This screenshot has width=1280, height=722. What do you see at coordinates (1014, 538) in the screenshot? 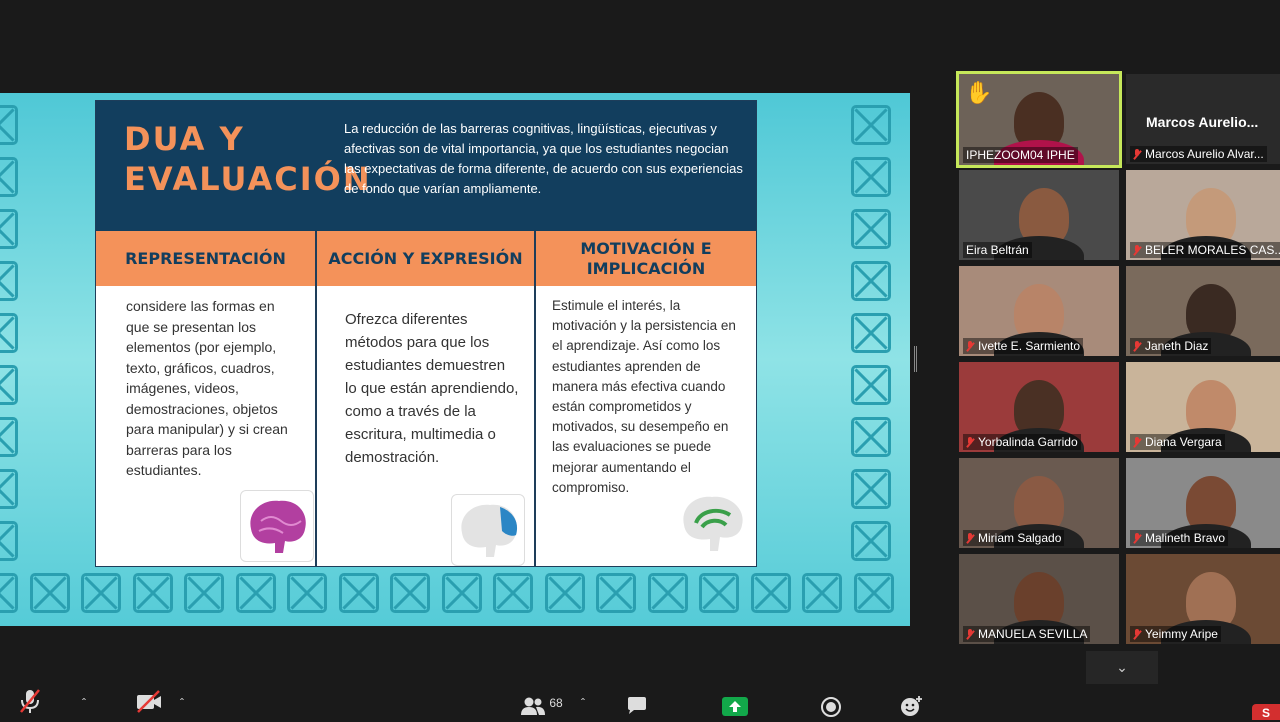
I see `participant-name-label: Miriam Salgado` at bounding box center [1014, 538].